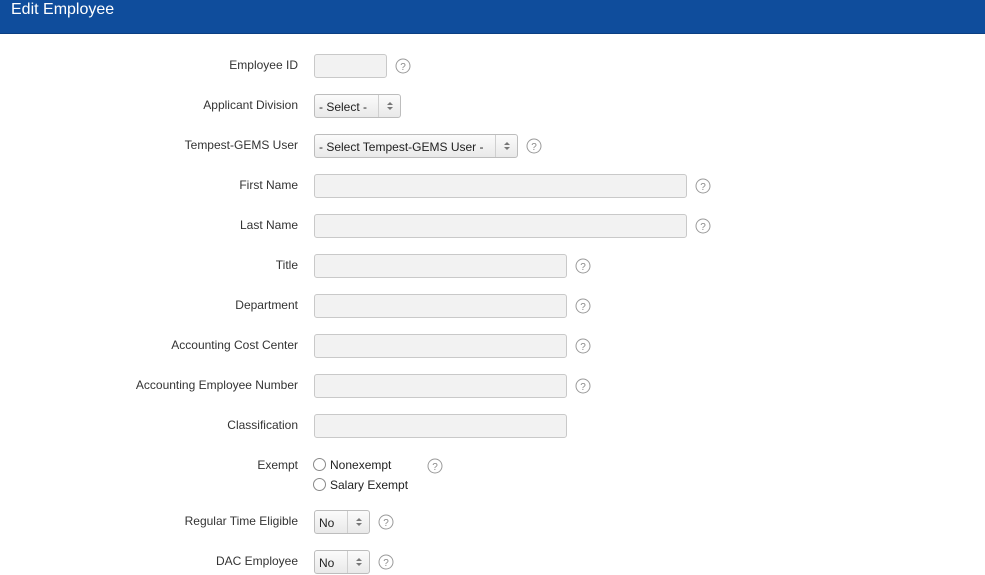 The image size is (985, 575). I want to click on title-row: Title ?, so click(492, 266).